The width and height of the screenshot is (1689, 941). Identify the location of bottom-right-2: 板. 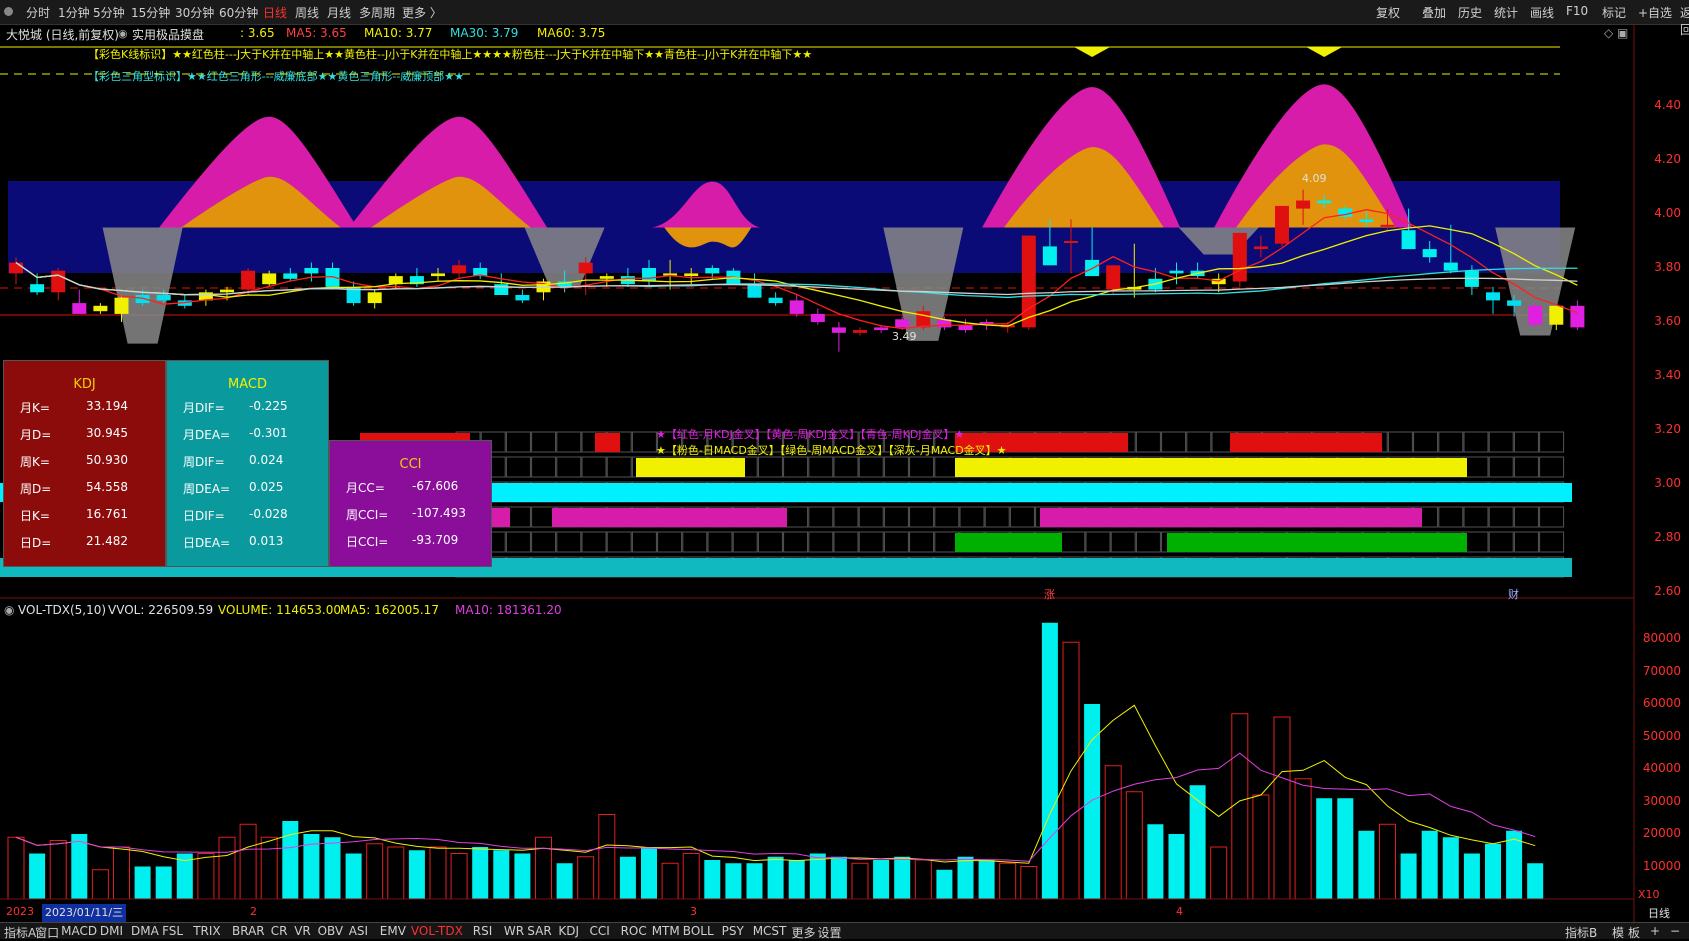
(1634, 932).